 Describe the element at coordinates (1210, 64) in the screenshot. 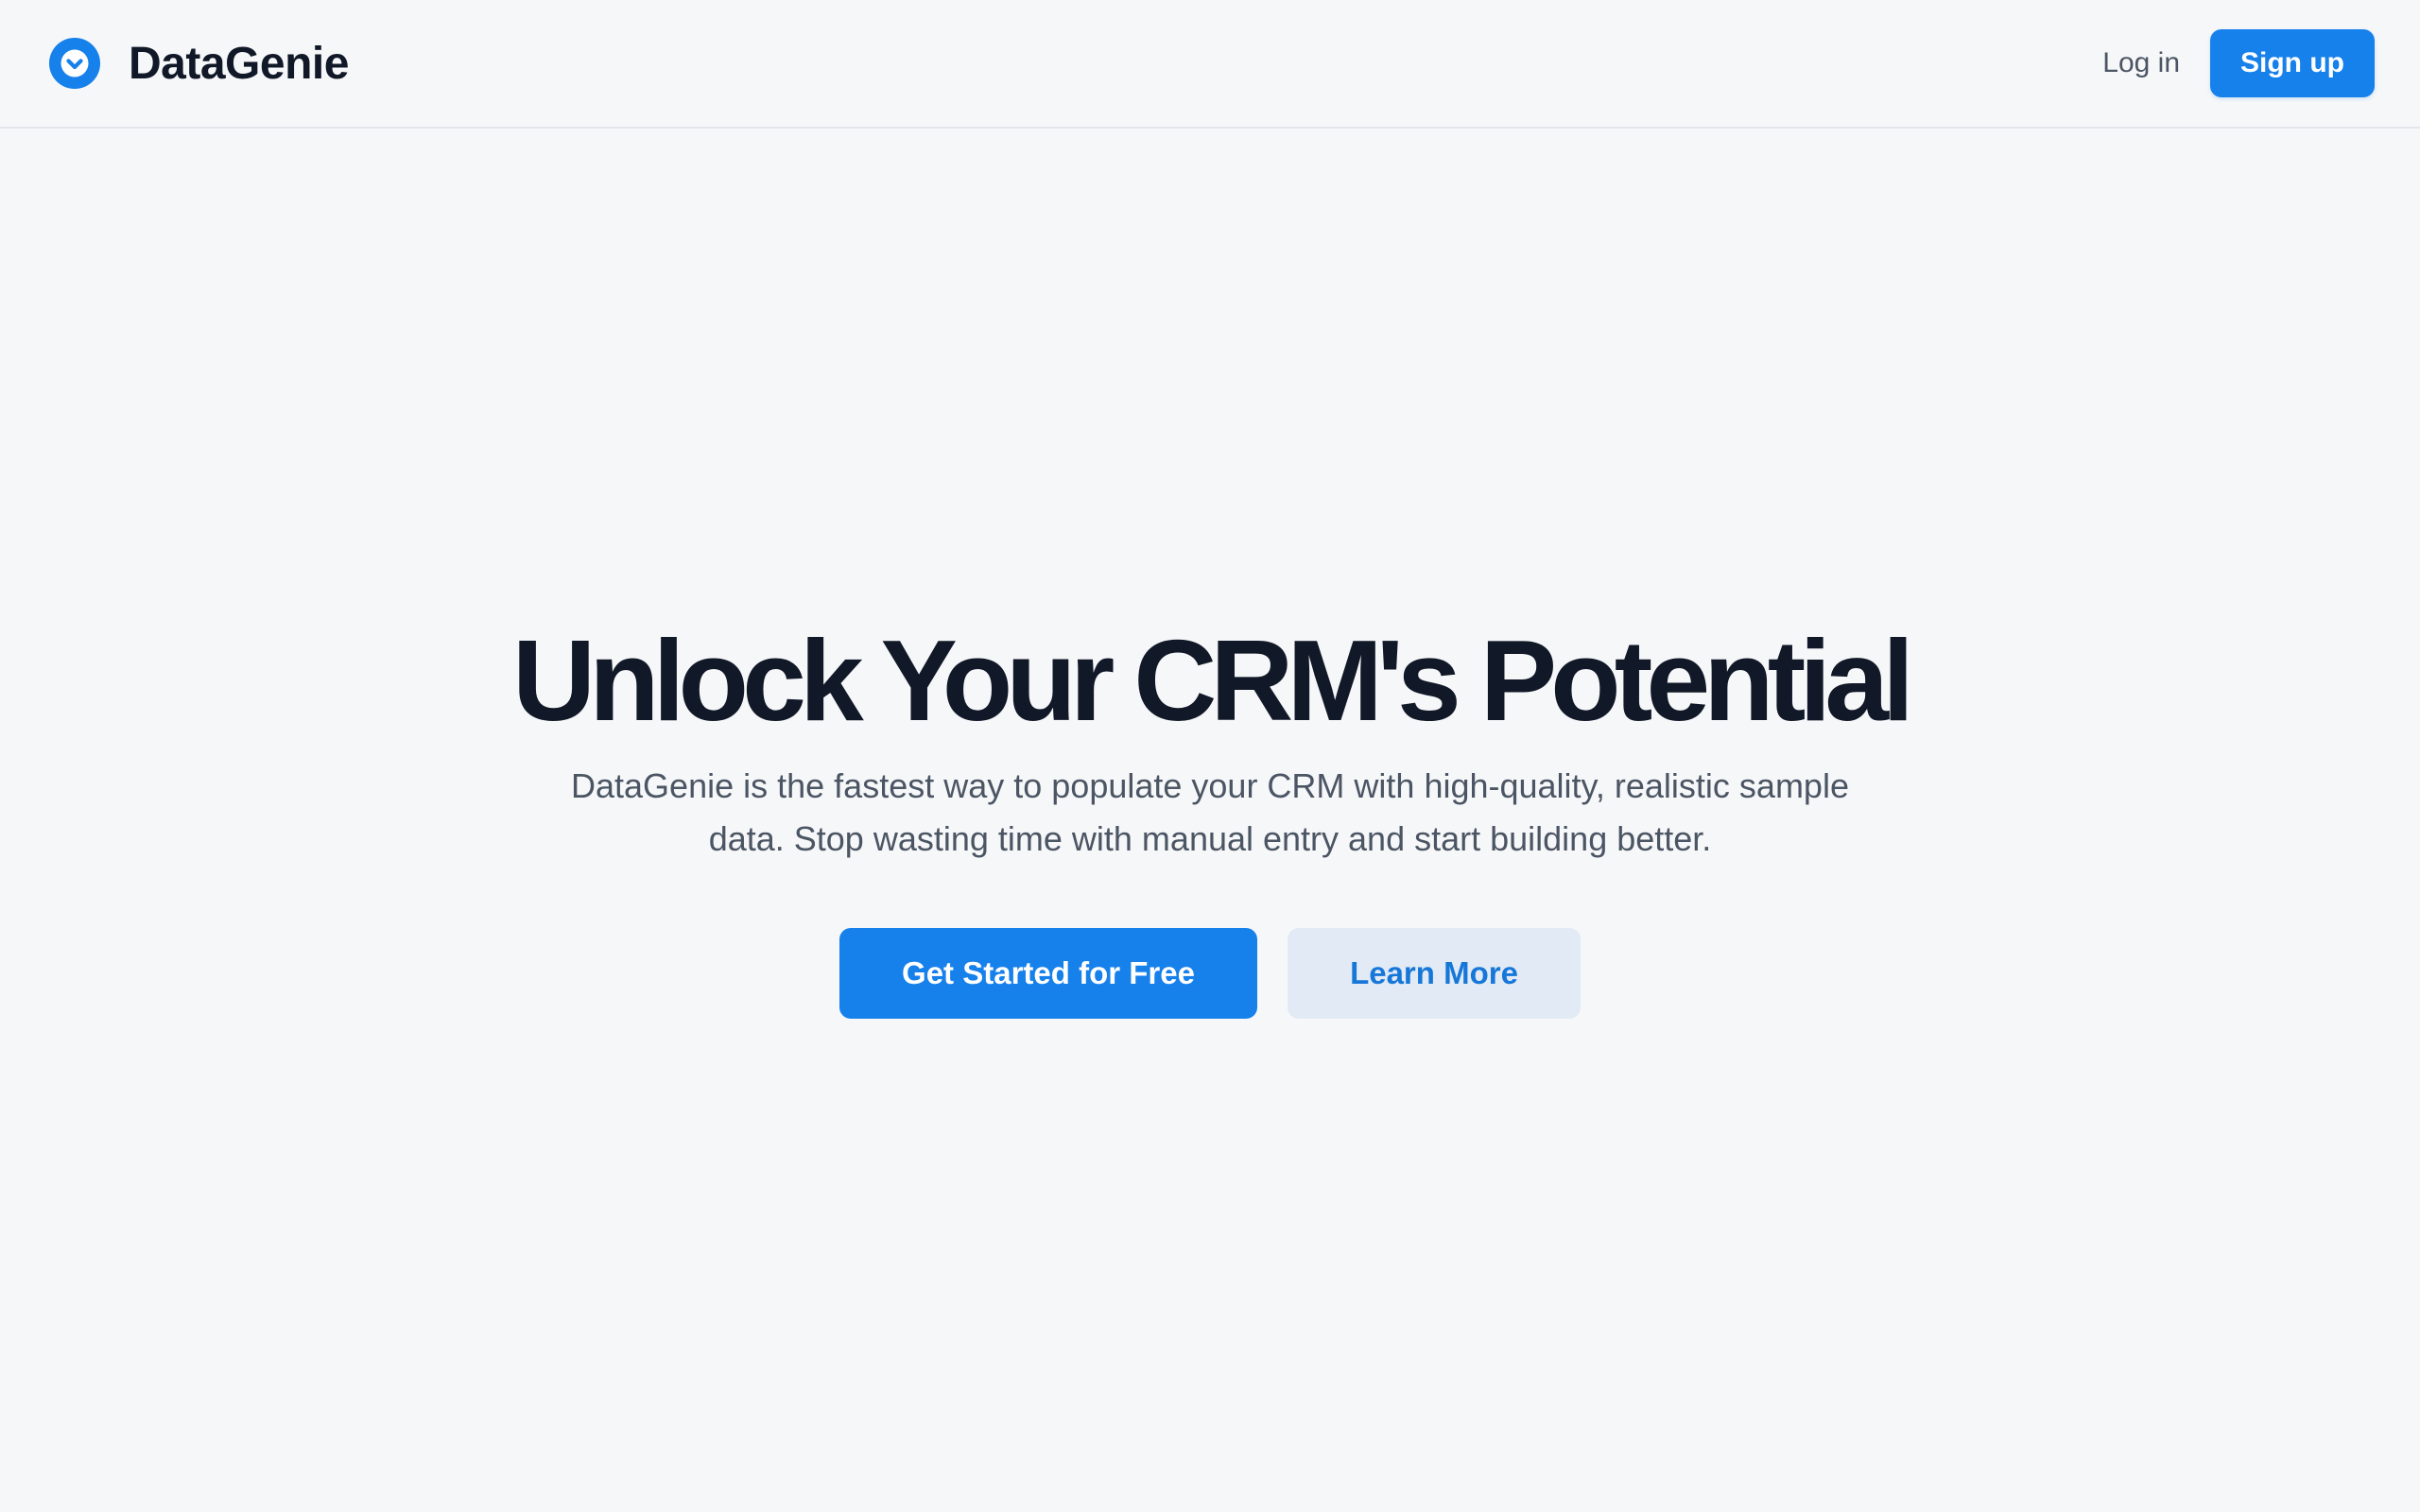

I see `top-navigation-bar: DataGenie Log in Sign up` at that location.